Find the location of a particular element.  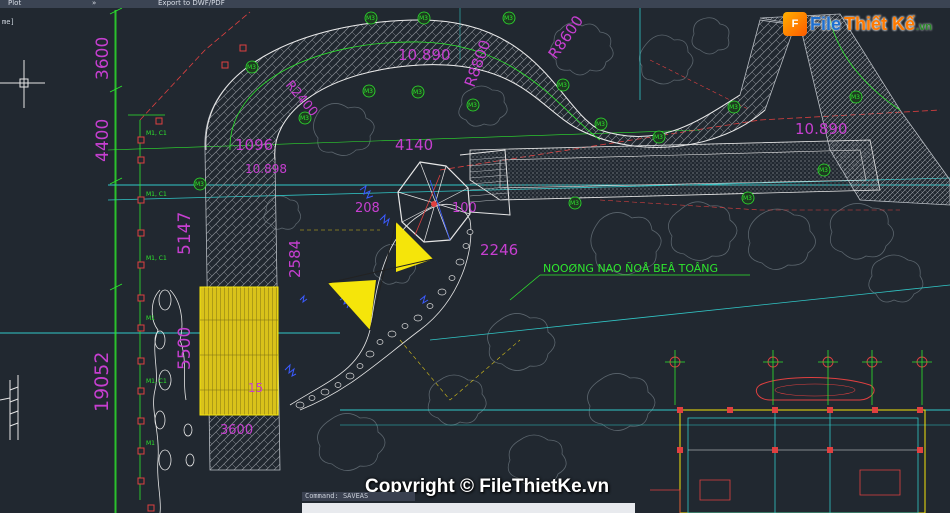

command-value: SAVEAS is located at coordinates (355, 496).